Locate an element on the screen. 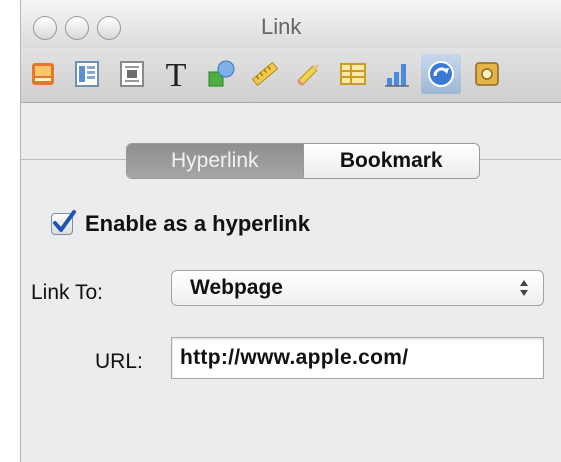 The width and height of the screenshot is (561, 462). enable-hyperlink-row: Enable as a hyperlink is located at coordinates (180, 223).